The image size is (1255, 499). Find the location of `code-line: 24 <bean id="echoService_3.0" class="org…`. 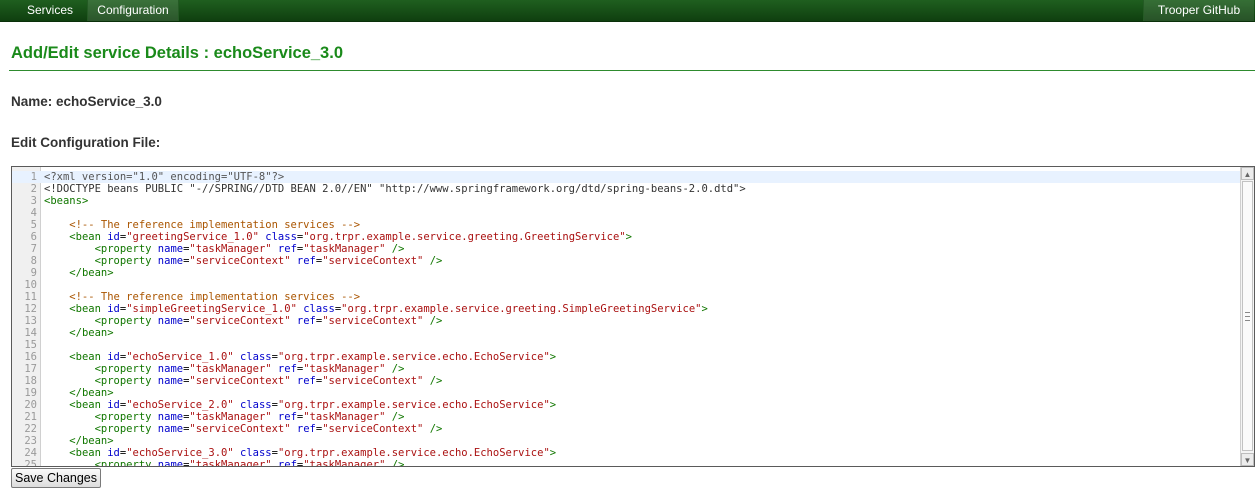

code-line: 24 <bean id="echoService_3.0" class="org… is located at coordinates (626, 453).